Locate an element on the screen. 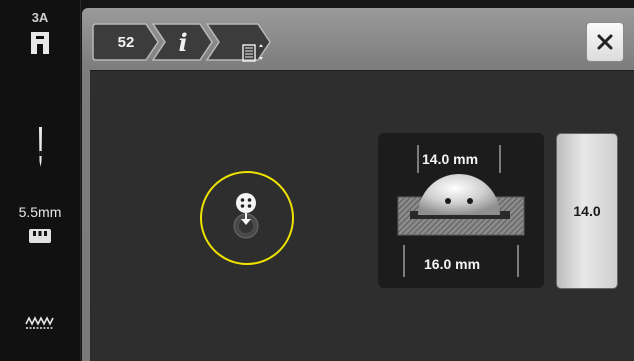 This screenshot has width=634, height=361. breadcrumb-label: 52 is located at coordinates (126, 42).